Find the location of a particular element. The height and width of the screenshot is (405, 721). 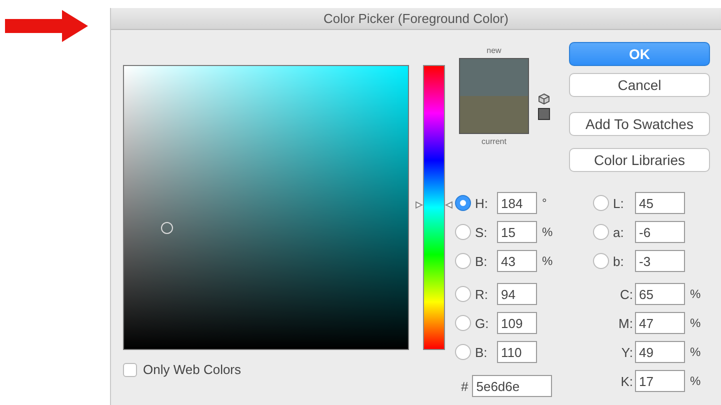

value-field: 184 is located at coordinates (517, 203).